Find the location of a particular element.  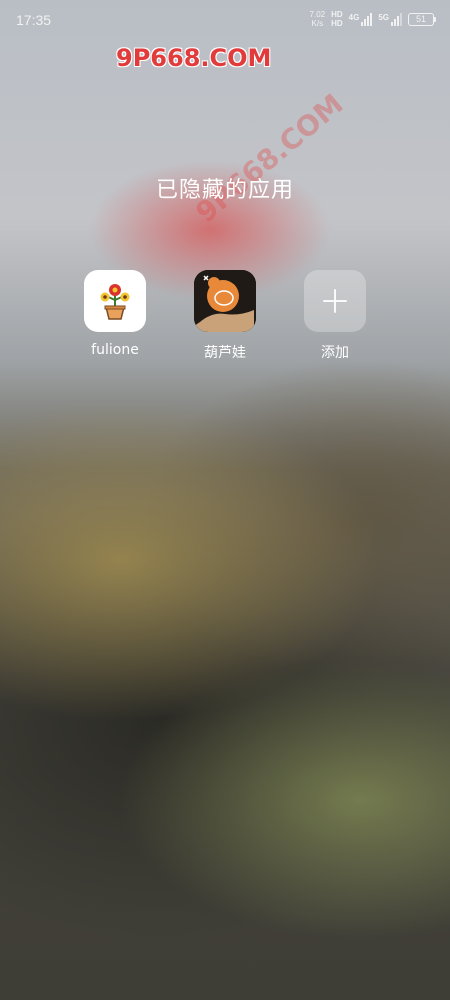

calabash-icon is located at coordinates (225, 301).